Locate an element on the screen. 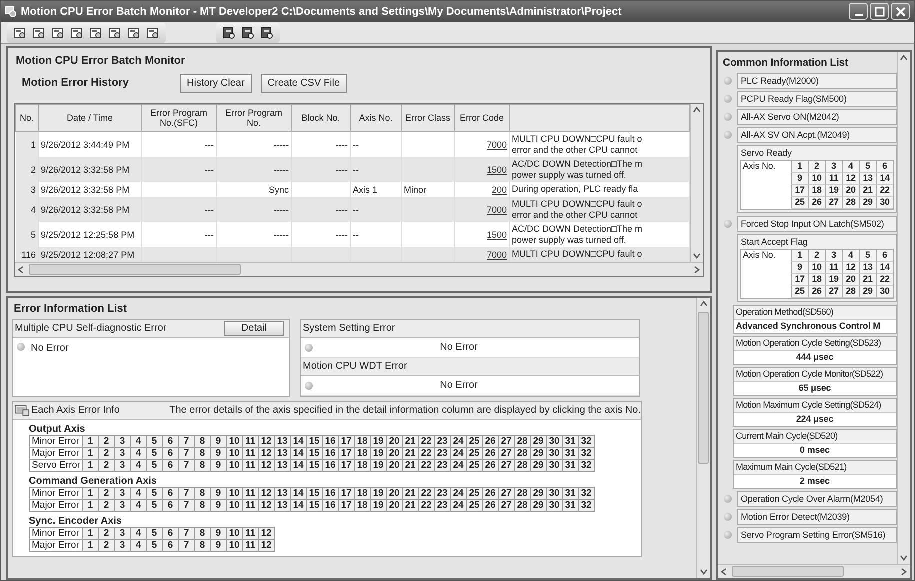 The height and width of the screenshot is (581, 915). column-header: Error Program No. is located at coordinates (254, 118).